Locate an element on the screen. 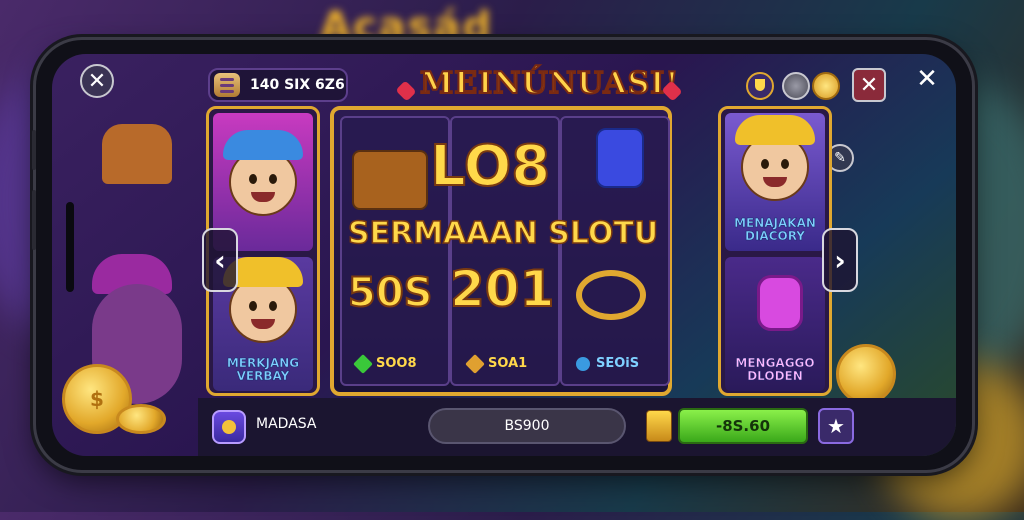 The width and height of the screenshot is (1024, 520). balance-display: BS900 is located at coordinates (527, 426).